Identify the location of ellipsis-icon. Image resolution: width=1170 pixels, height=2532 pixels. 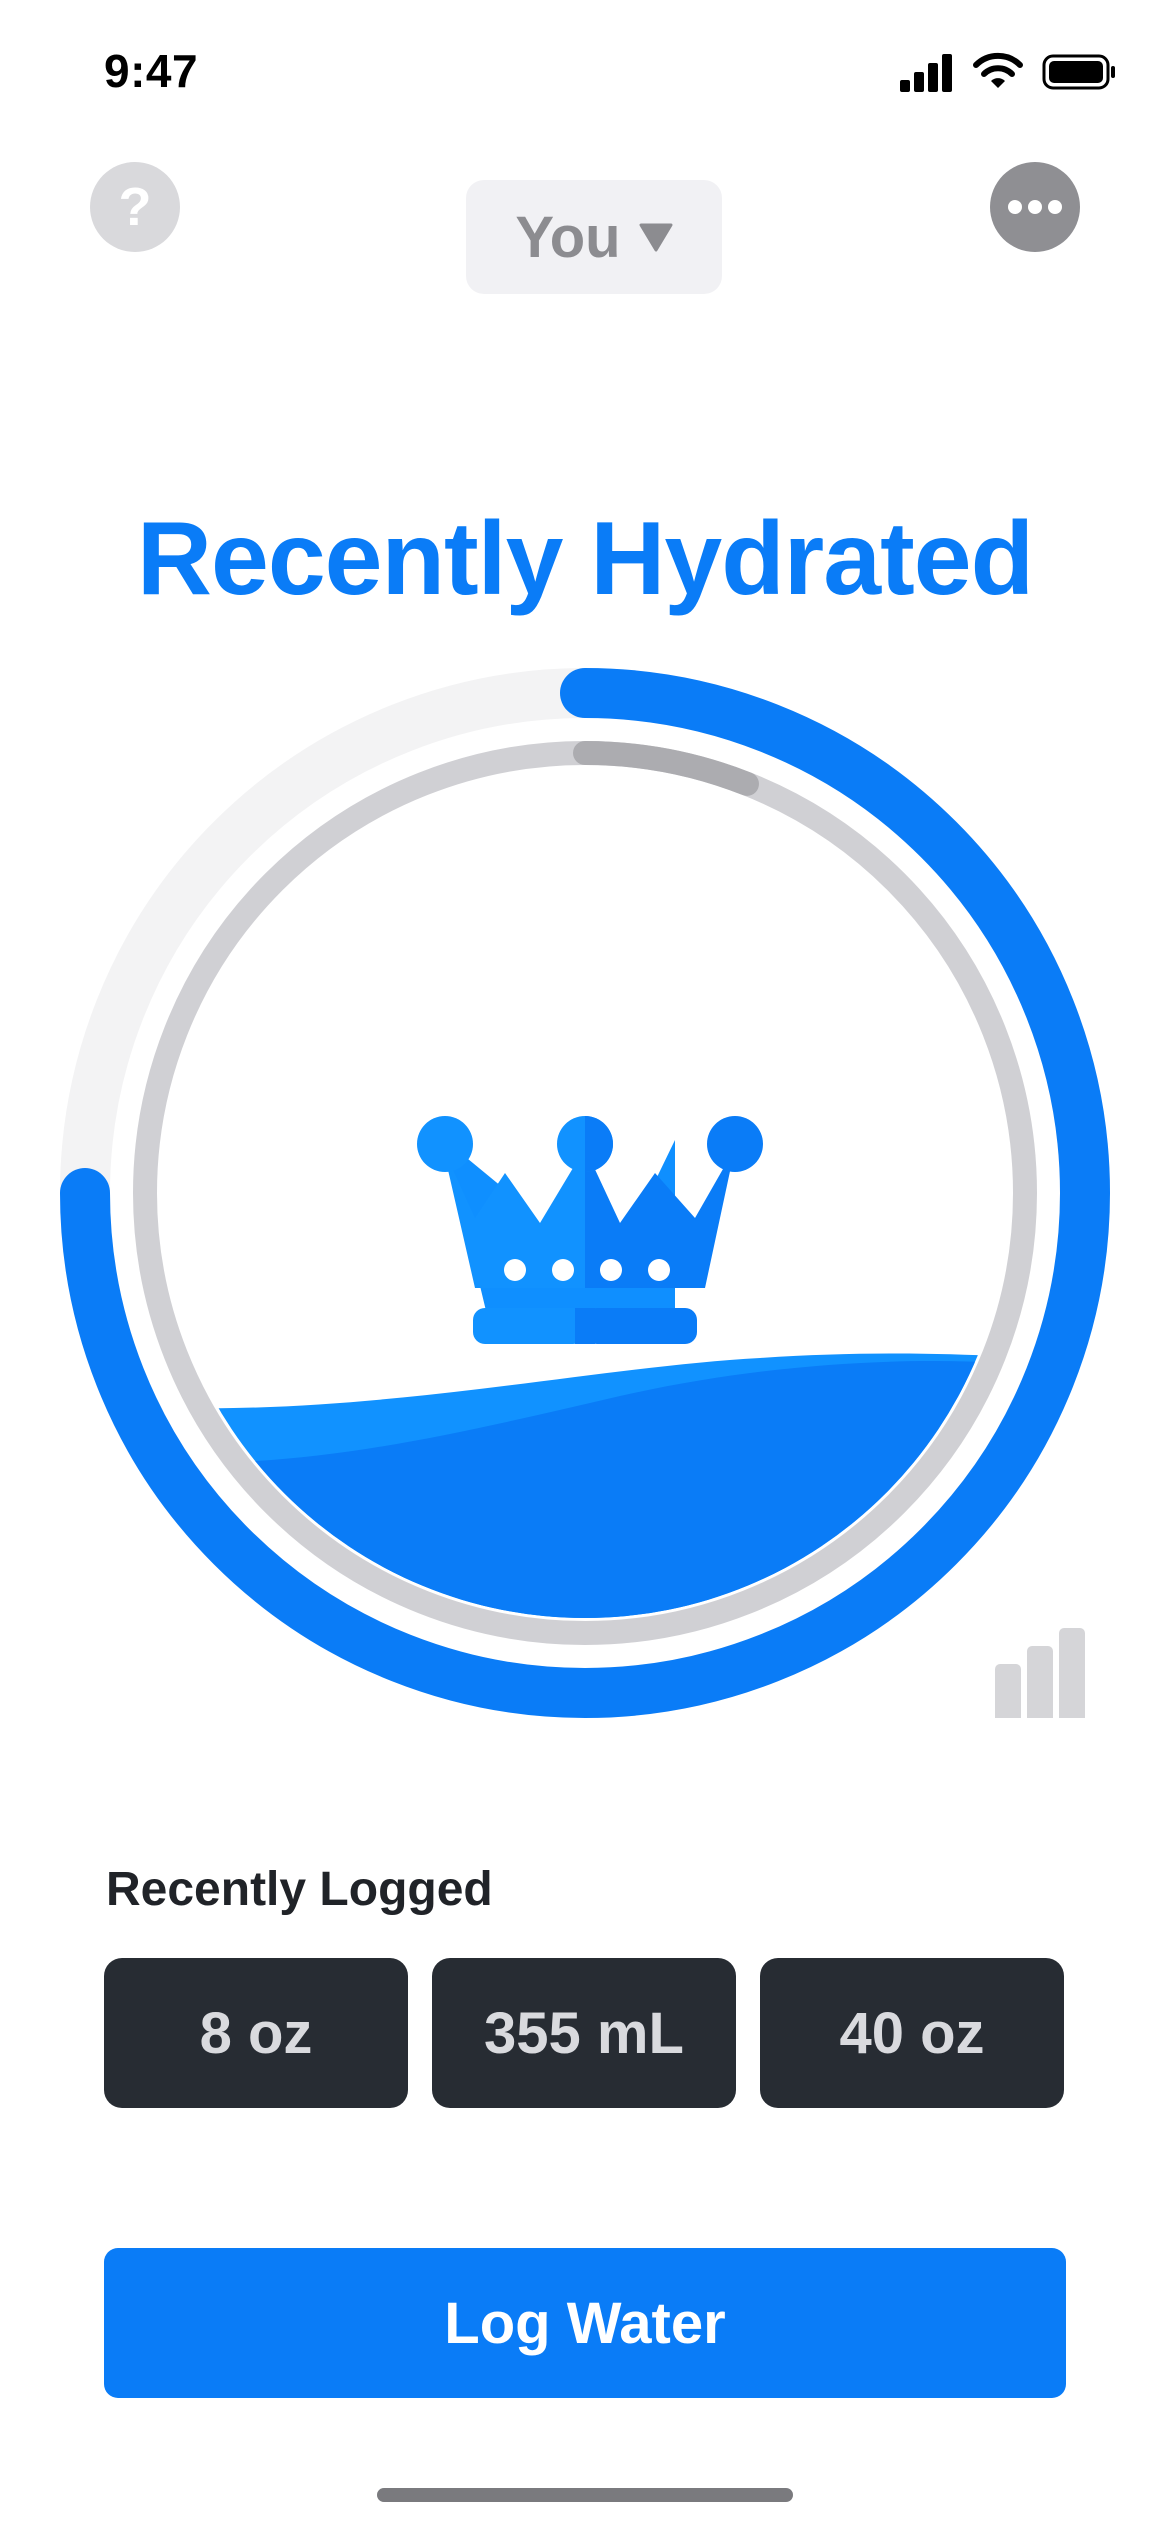
(1035, 207).